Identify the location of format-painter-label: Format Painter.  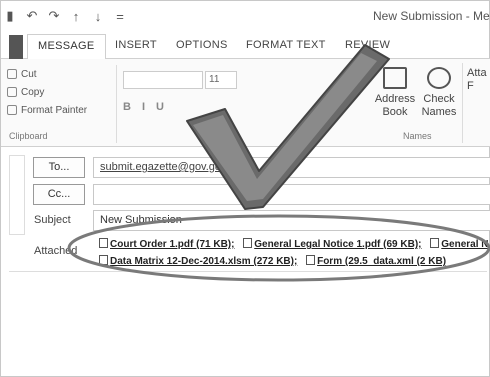
(54, 110).